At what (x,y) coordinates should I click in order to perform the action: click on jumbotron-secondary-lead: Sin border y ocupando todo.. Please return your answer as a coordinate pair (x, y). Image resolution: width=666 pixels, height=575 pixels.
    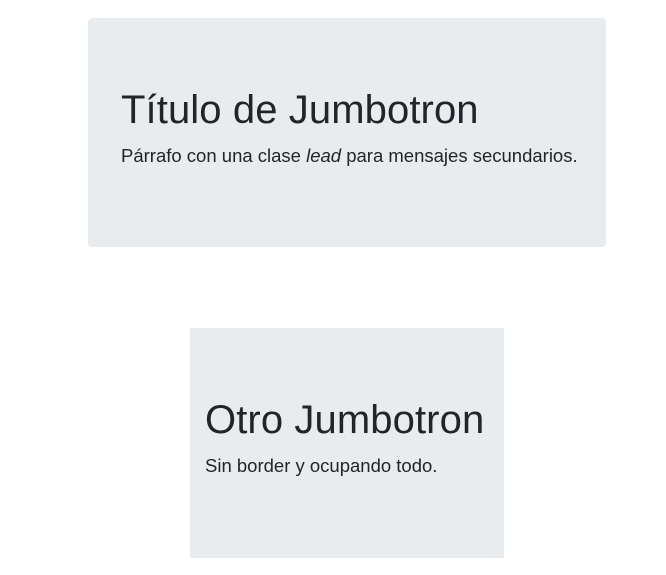
    Looking at the image, I should click on (321, 465).